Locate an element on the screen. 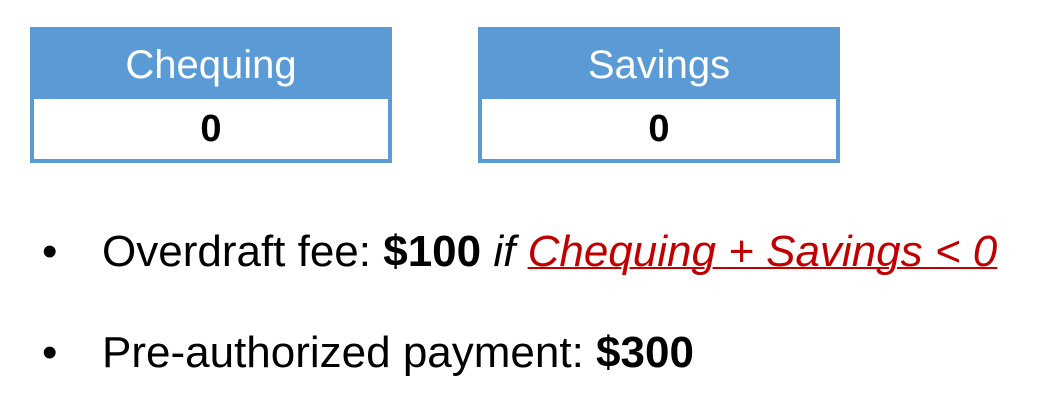 The width and height of the screenshot is (1047, 417). chequing-account-box: Chequing 0 is located at coordinates (211, 95).